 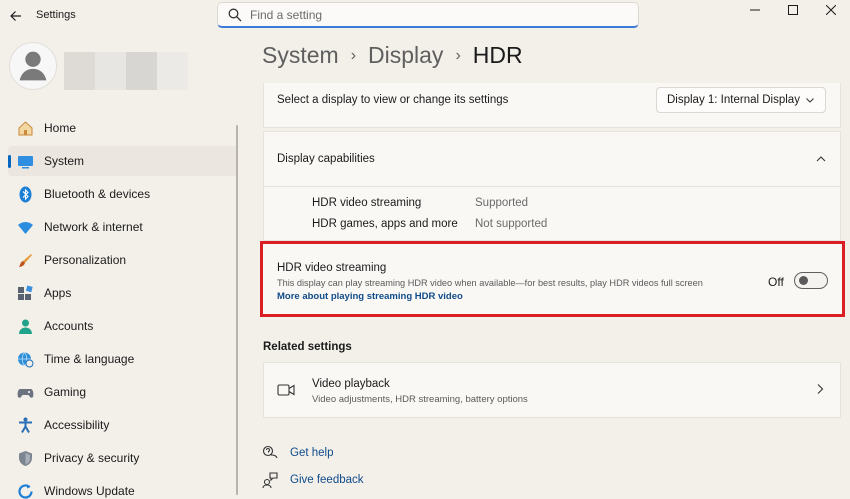 What do you see at coordinates (326, 159) in the screenshot?
I see `display-capabilities-title: Display capabilities` at bounding box center [326, 159].